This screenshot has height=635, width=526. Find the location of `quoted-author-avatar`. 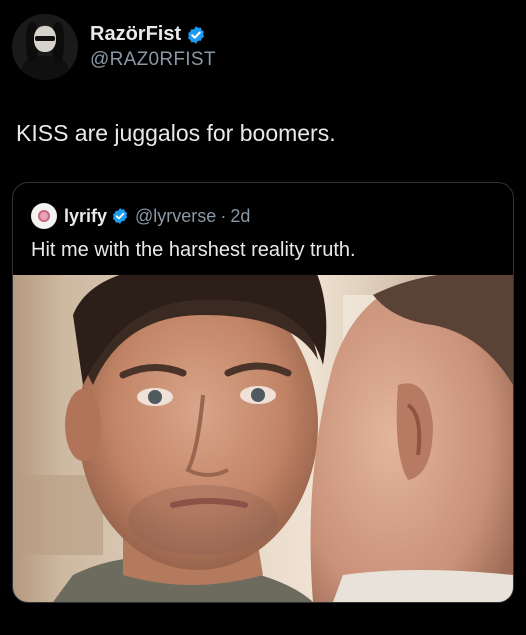

quoted-author-avatar is located at coordinates (44, 216).